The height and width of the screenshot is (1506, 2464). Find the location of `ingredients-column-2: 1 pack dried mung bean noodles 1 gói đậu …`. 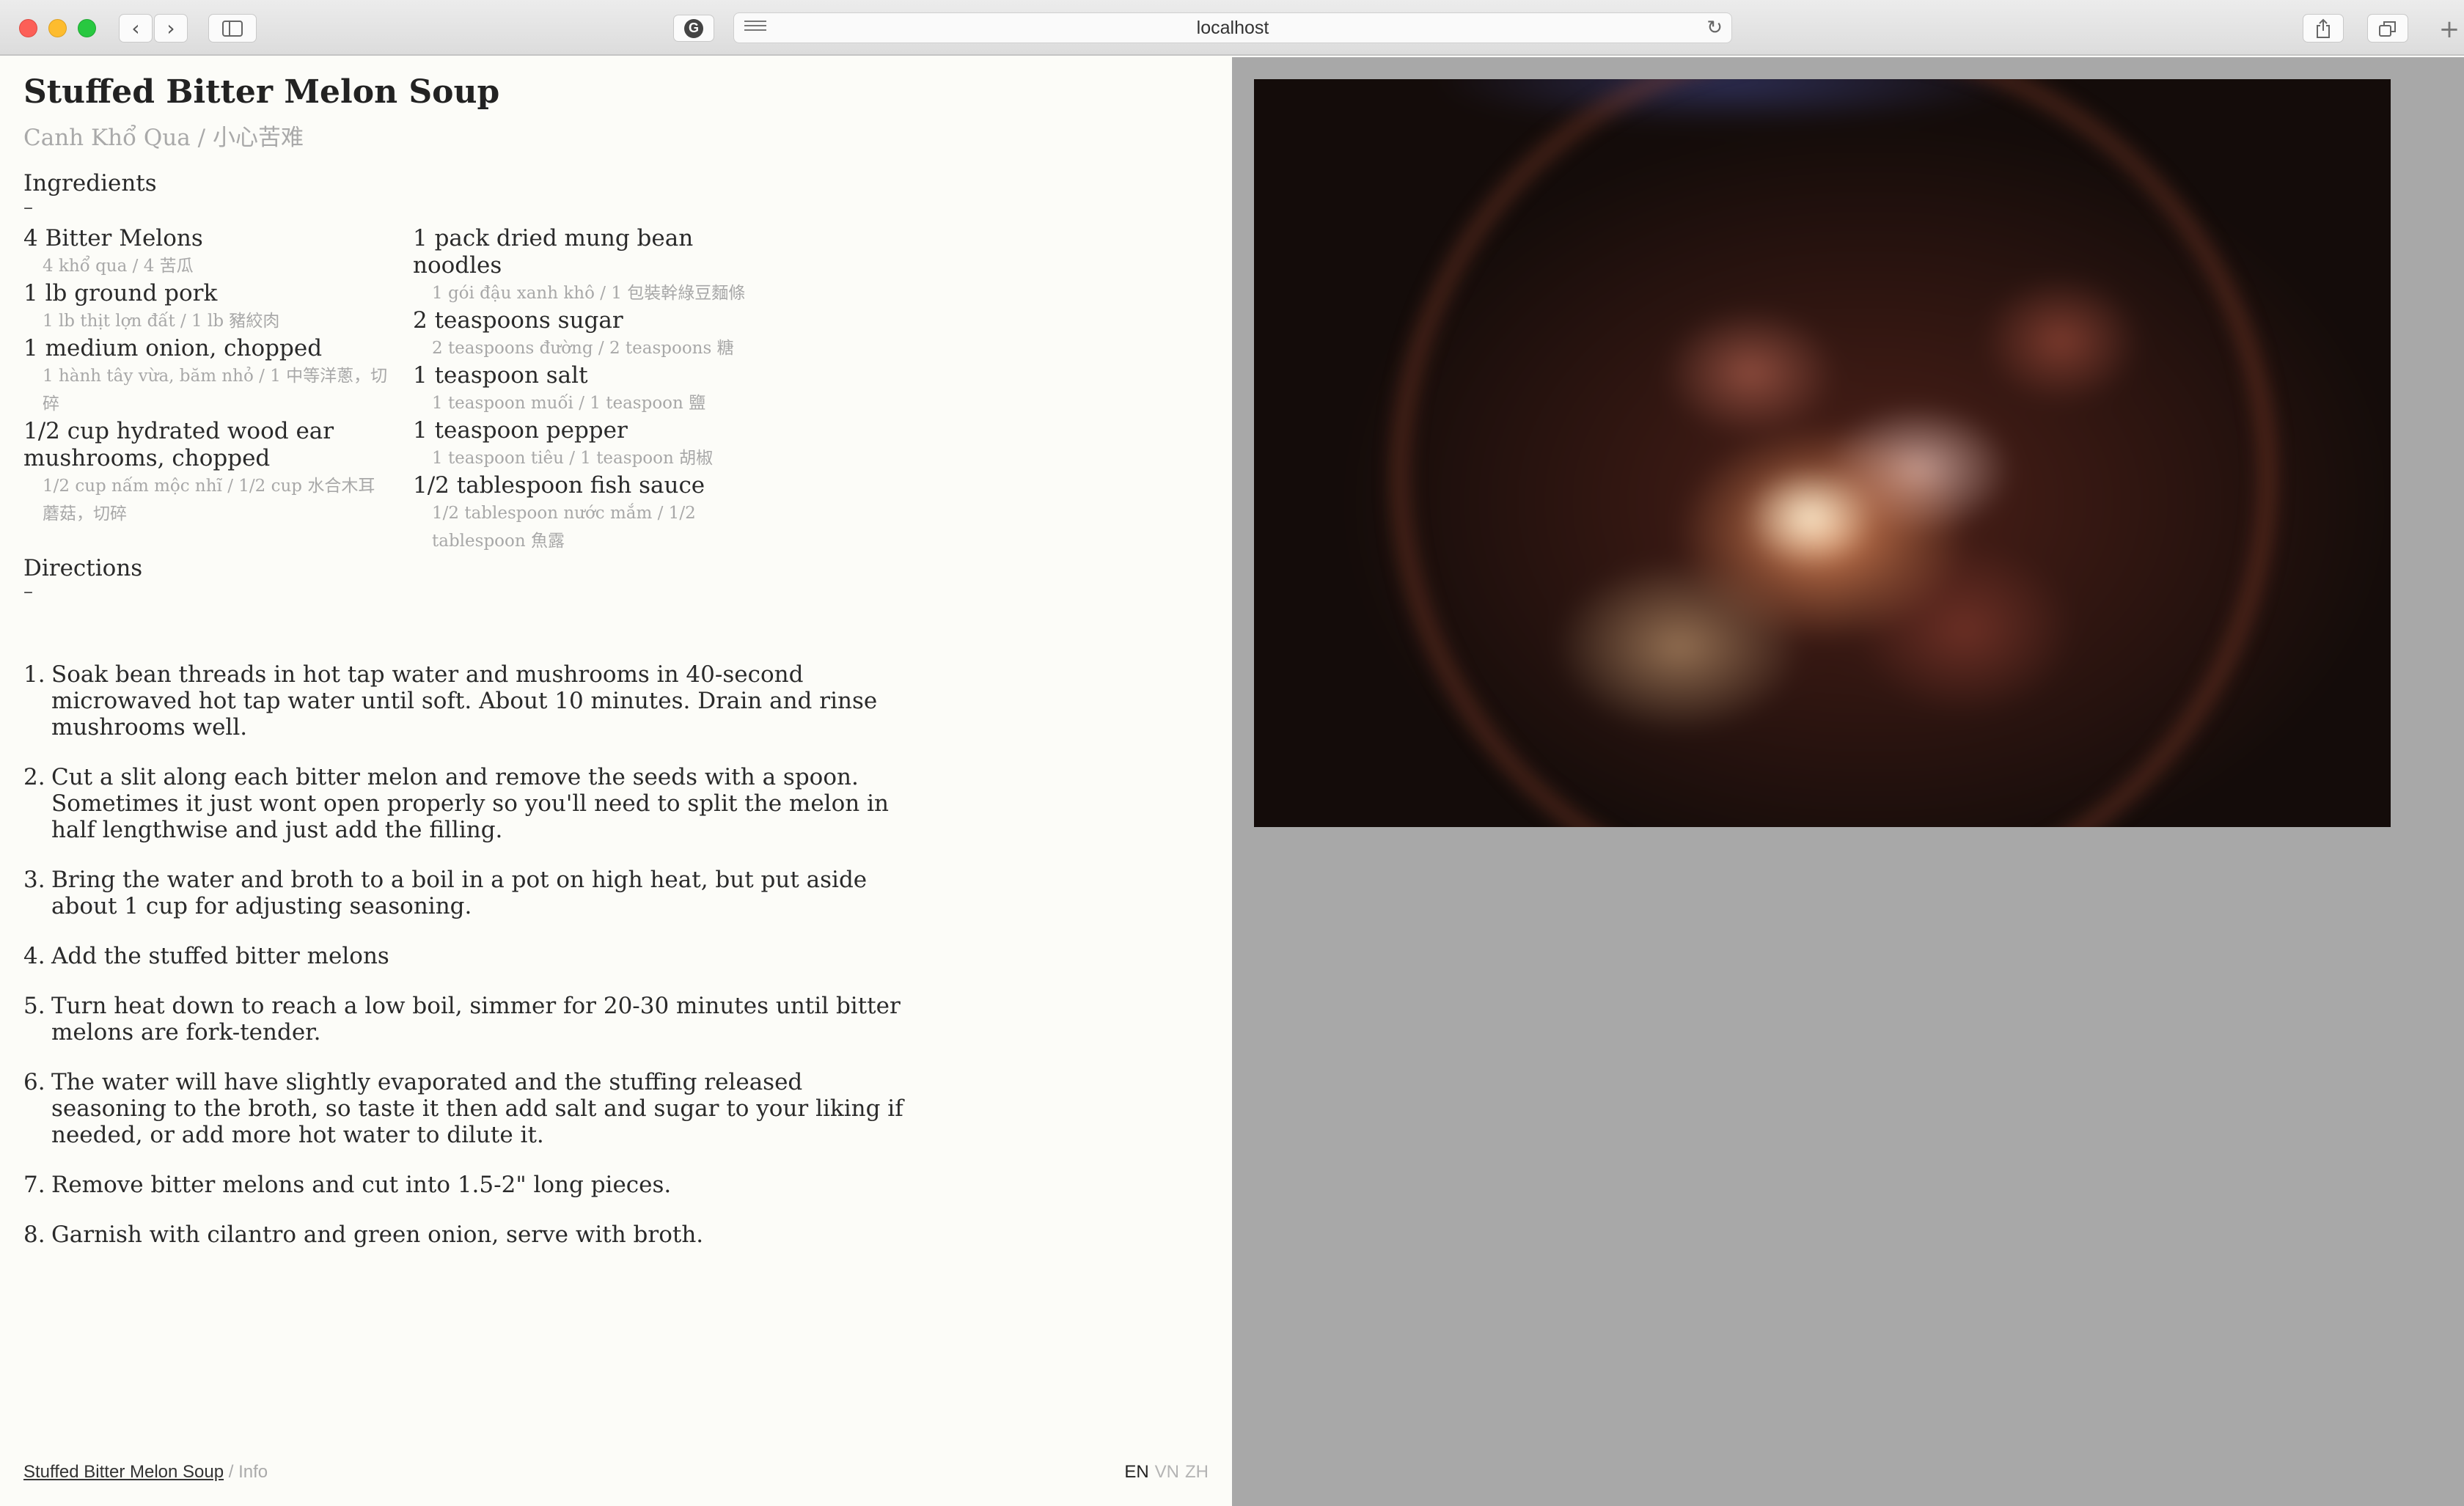

ingredients-column-2: 1 pack dried mung bean noodles 1 gói đậu … is located at coordinates (596, 390).